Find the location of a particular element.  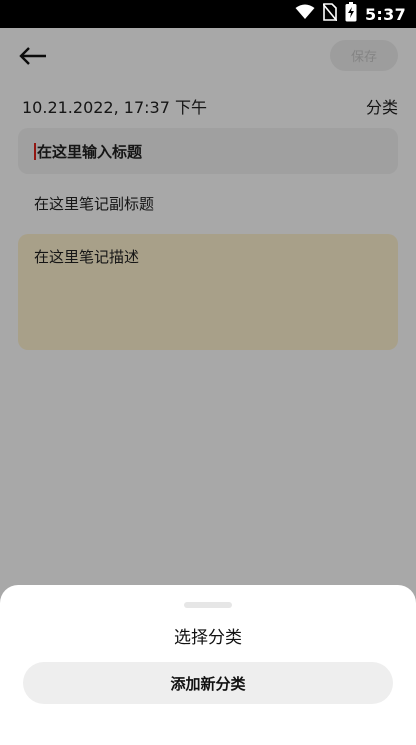

battery-charging-icon is located at coordinates (351, 14).